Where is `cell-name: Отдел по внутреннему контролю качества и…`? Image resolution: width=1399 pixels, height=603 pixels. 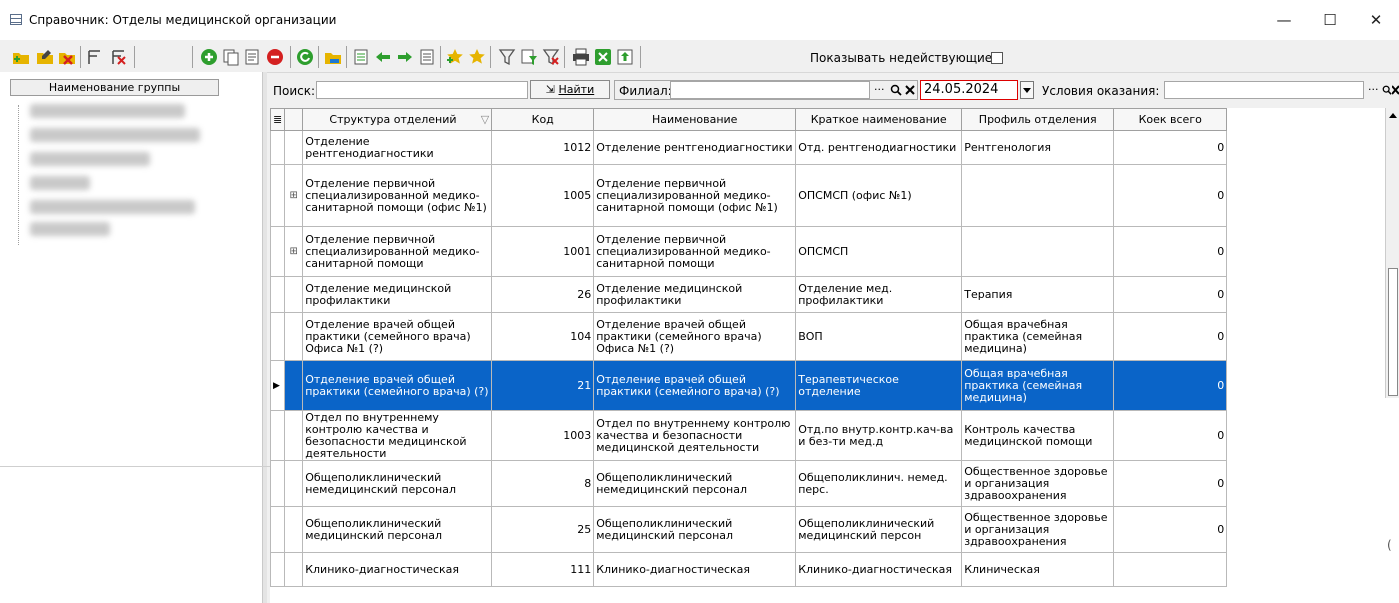
cell-name: Отдел по внутреннему контролю качества и… is located at coordinates (695, 435).